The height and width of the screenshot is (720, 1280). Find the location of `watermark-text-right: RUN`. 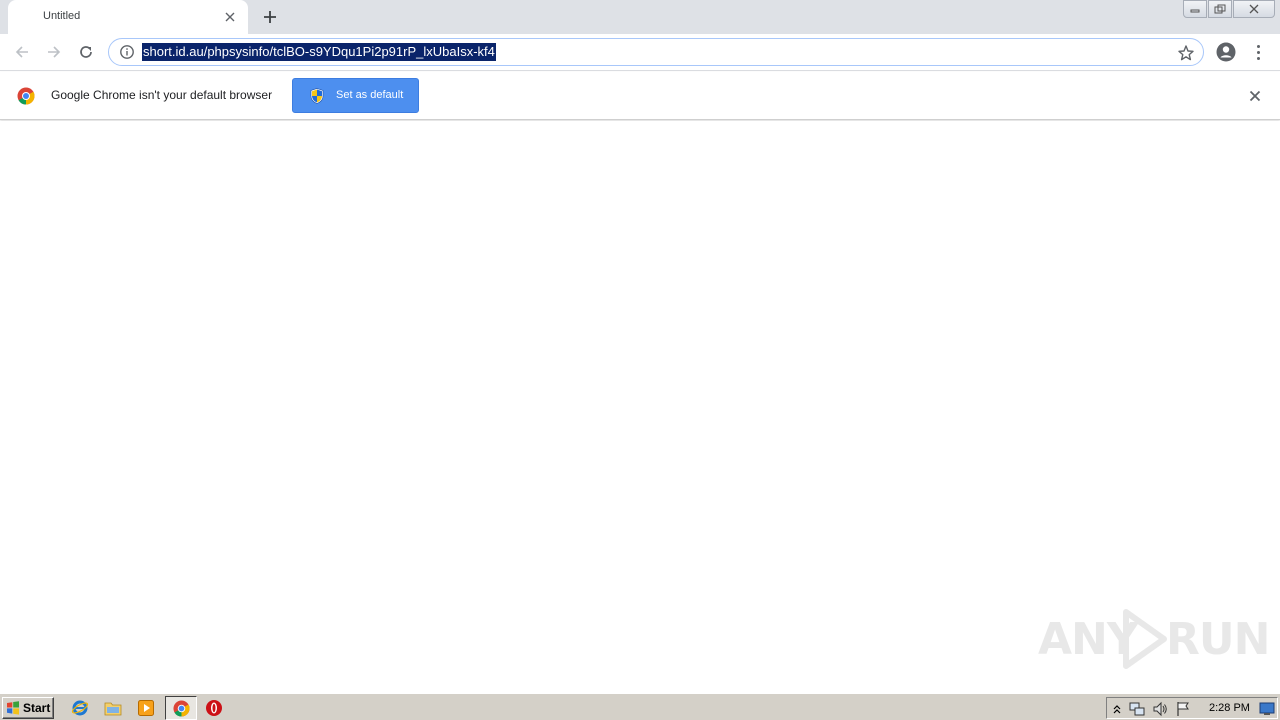

watermark-text-right: RUN is located at coordinates (1218, 639).